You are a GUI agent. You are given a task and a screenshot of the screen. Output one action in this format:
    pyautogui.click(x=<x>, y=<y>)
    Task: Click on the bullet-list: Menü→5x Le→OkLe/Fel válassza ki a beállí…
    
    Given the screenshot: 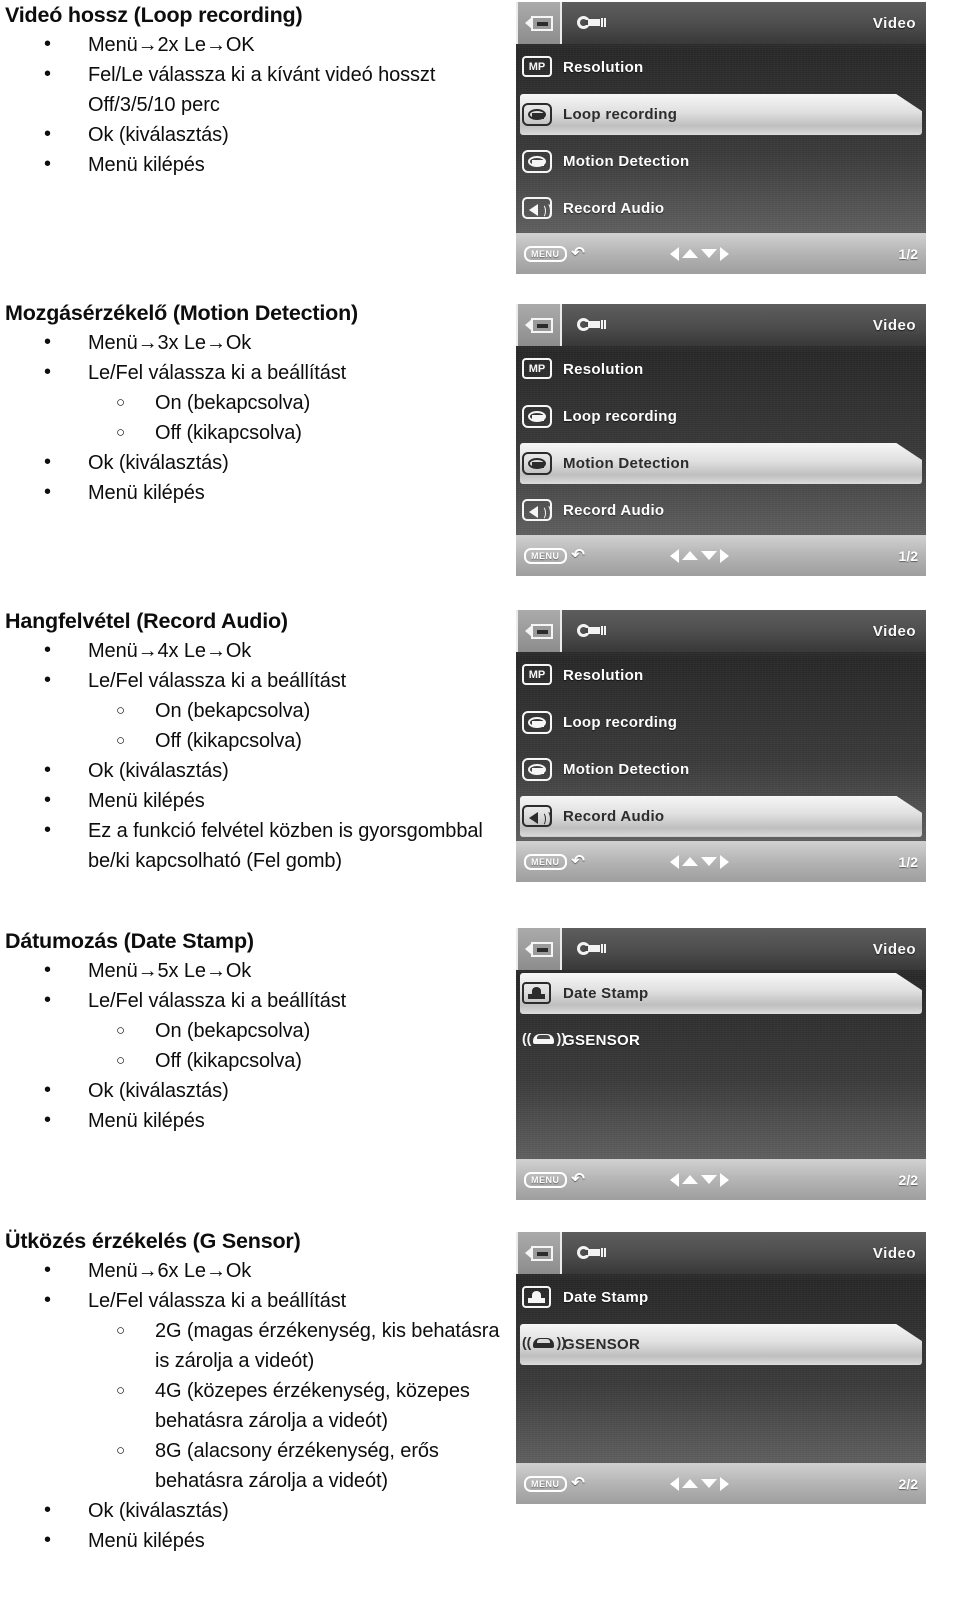 What is the action you would take?
    pyautogui.click(x=250, y=985)
    